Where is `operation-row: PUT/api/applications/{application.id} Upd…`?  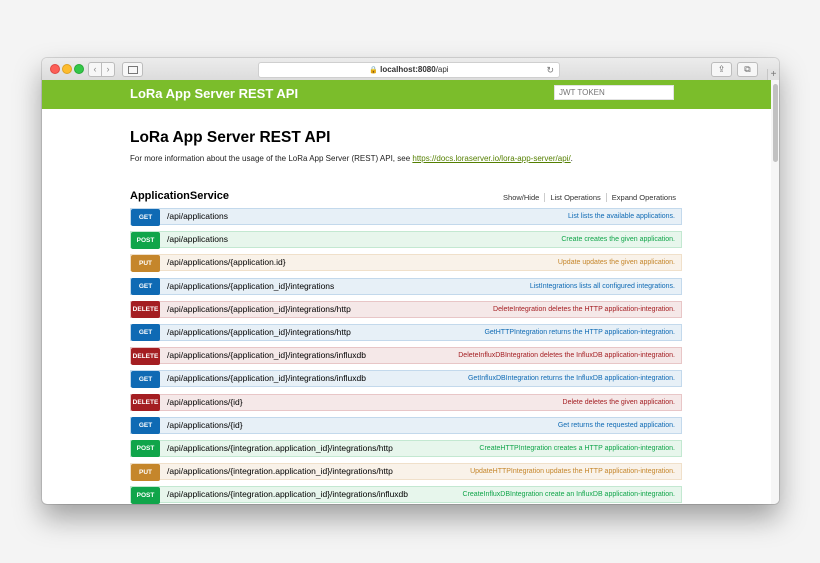 operation-row: PUT/api/applications/{application.id} Upd… is located at coordinates (406, 263).